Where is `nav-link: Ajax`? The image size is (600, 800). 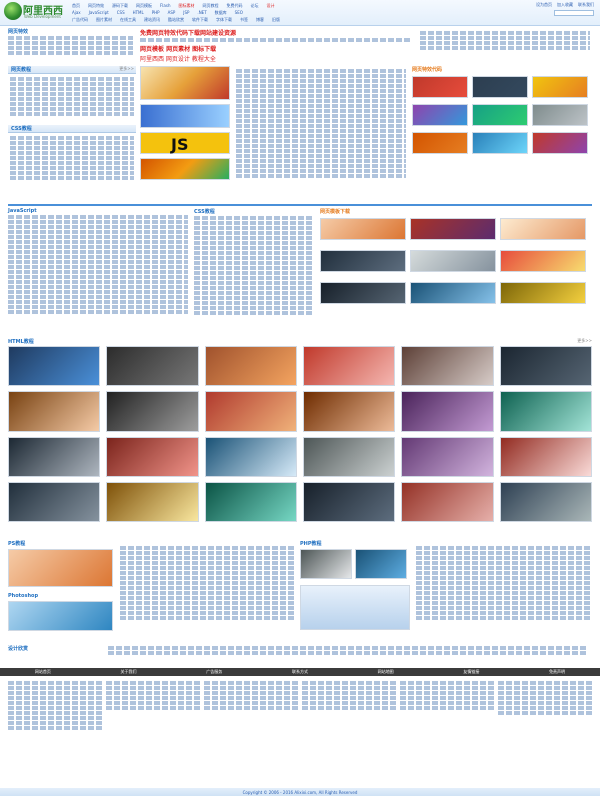
nav-link: Ajax is located at coordinates (76, 13).